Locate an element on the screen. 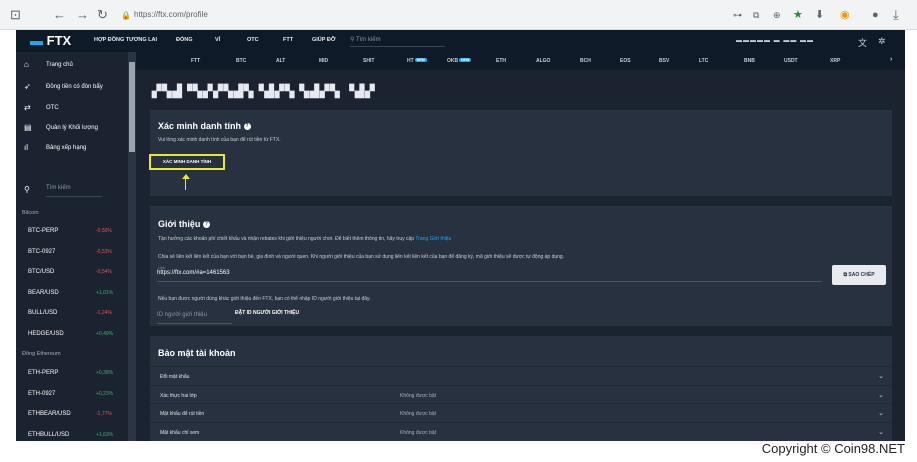 The width and height of the screenshot is (917, 462). nav-search: ⚲ Tìm kiếm is located at coordinates (397, 40).